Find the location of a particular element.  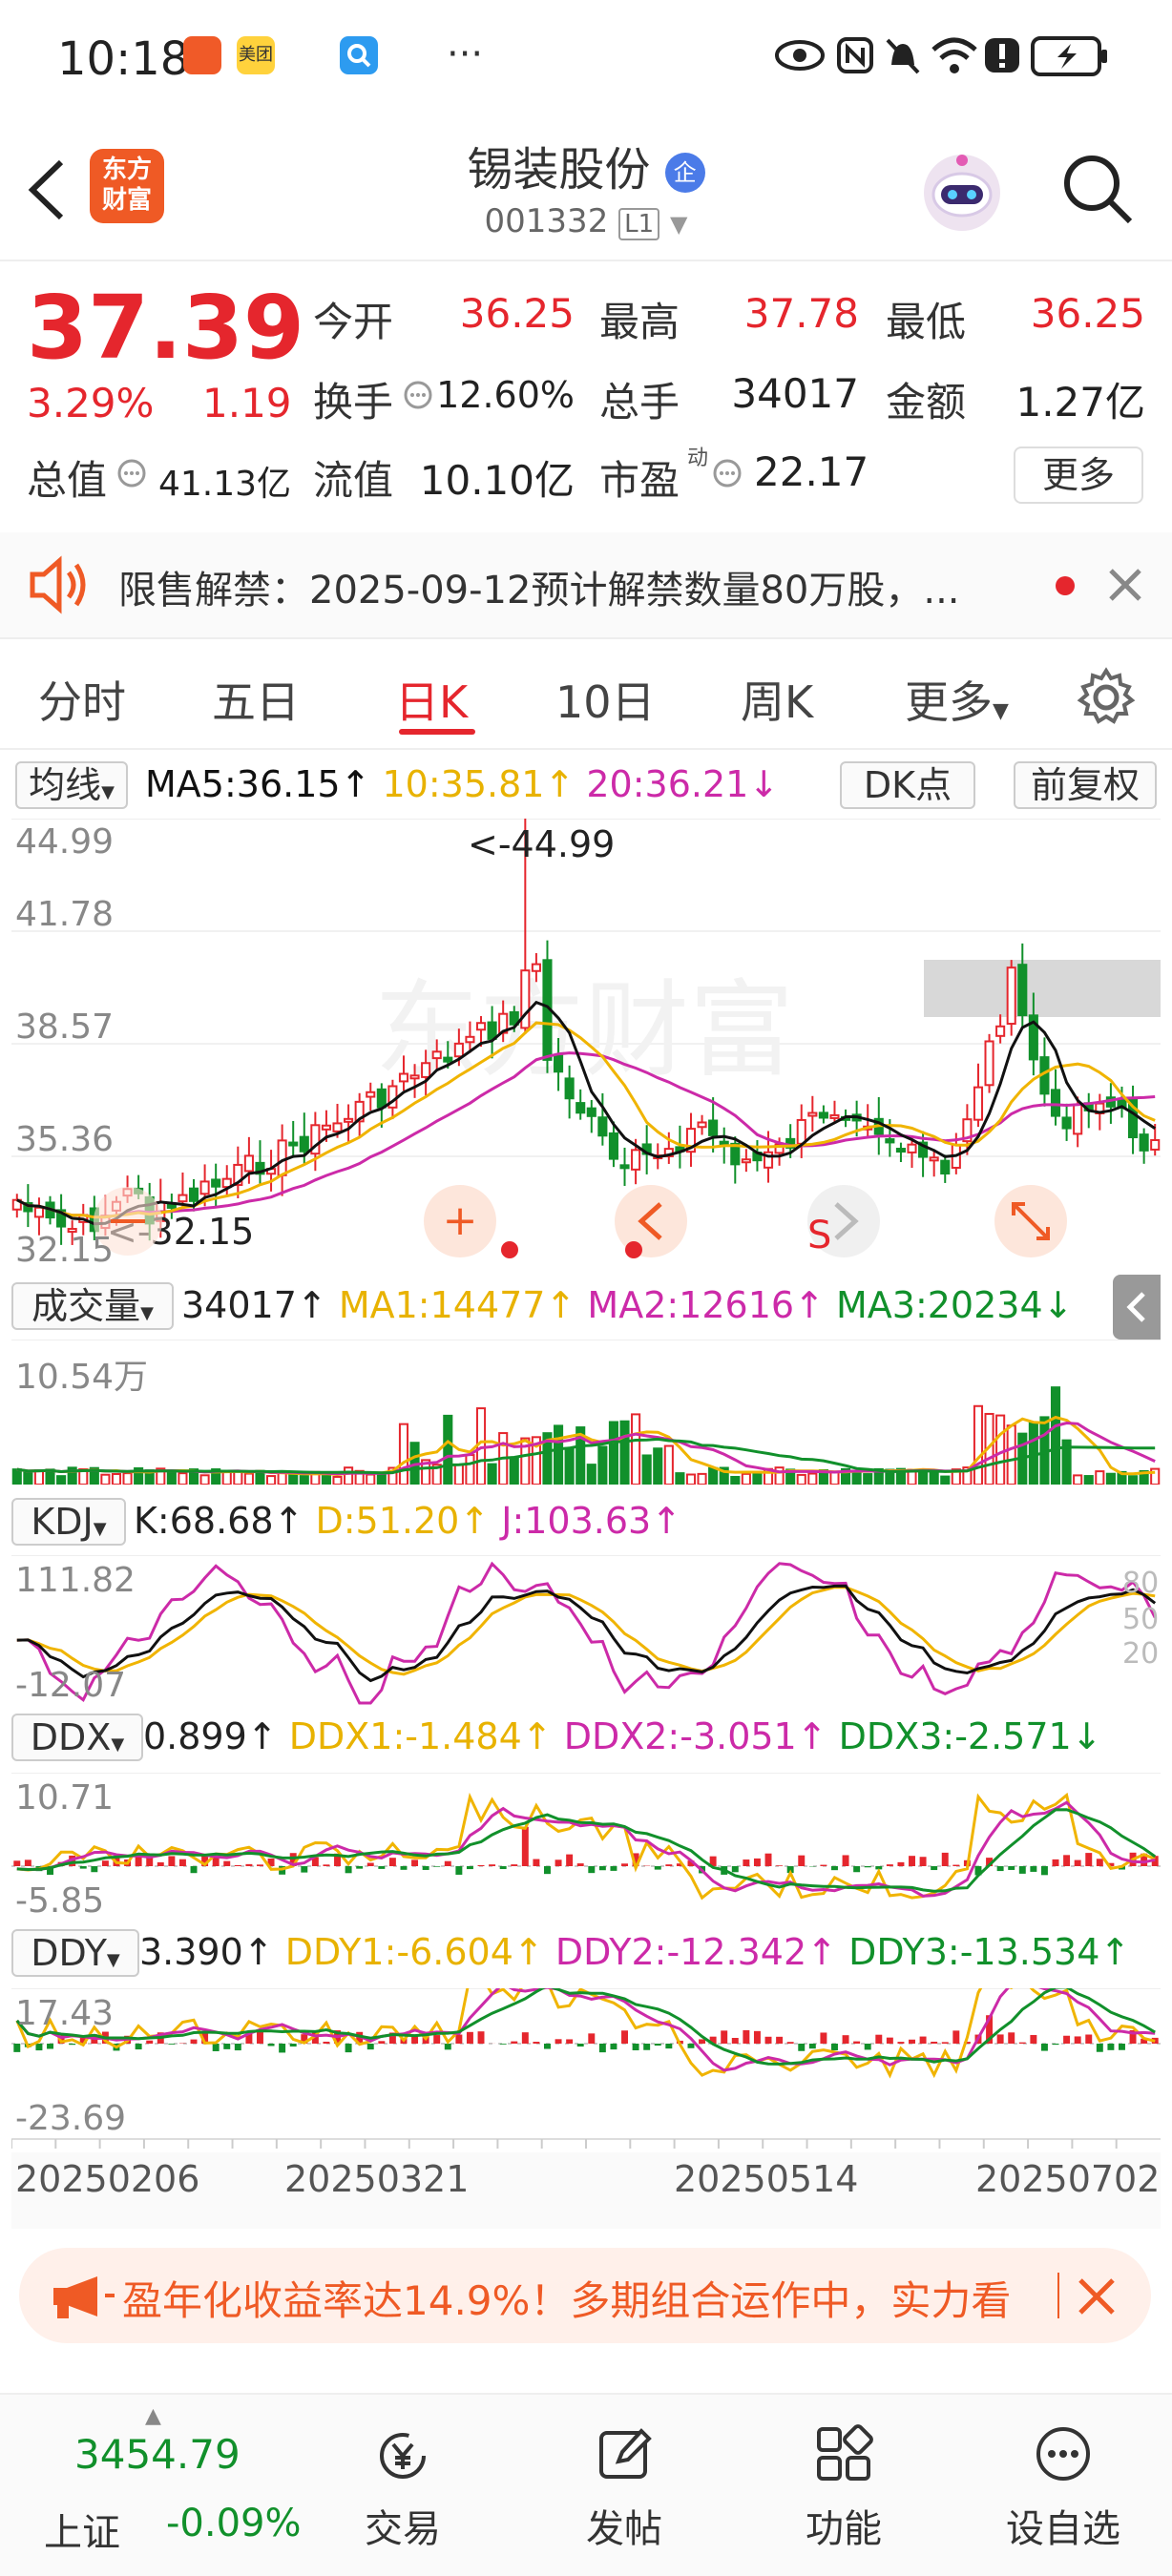

kdj-y-top: 111.82 is located at coordinates (75, 1580).